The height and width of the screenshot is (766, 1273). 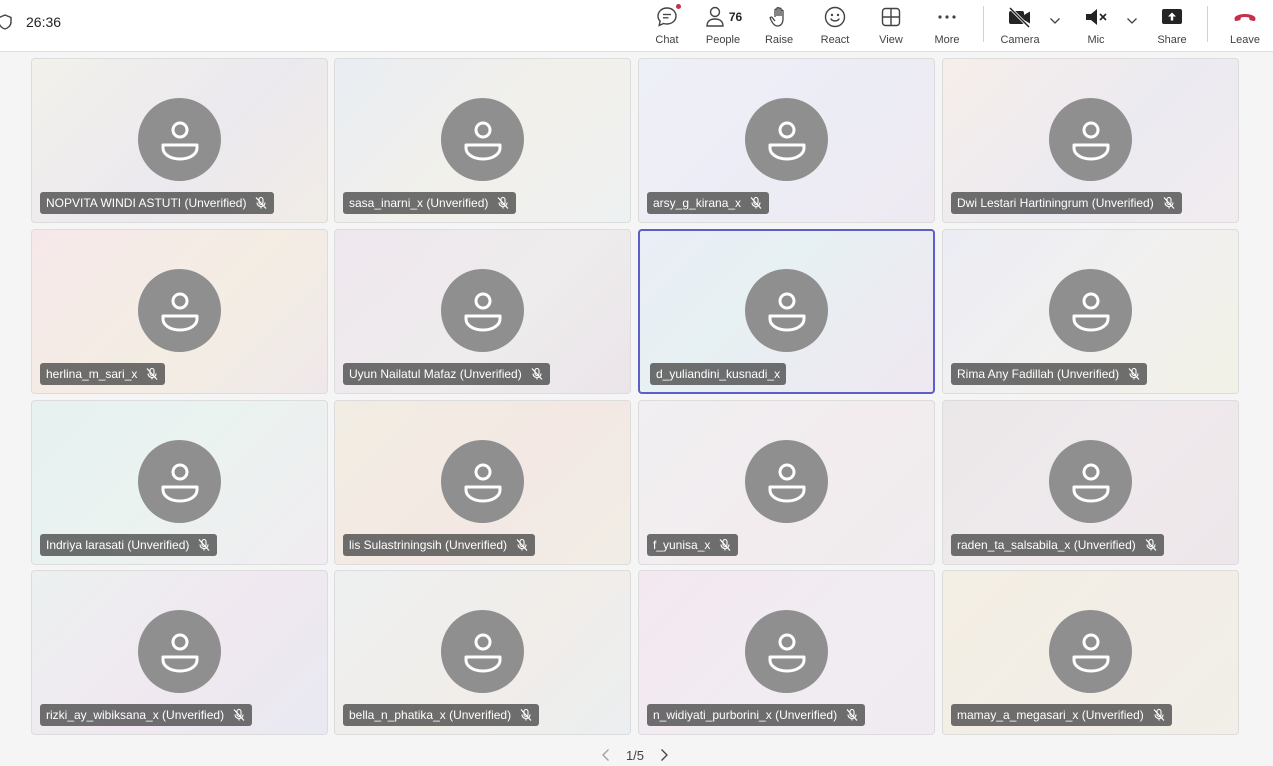 I want to click on leave-label: Leave, so click(x=1245, y=40).